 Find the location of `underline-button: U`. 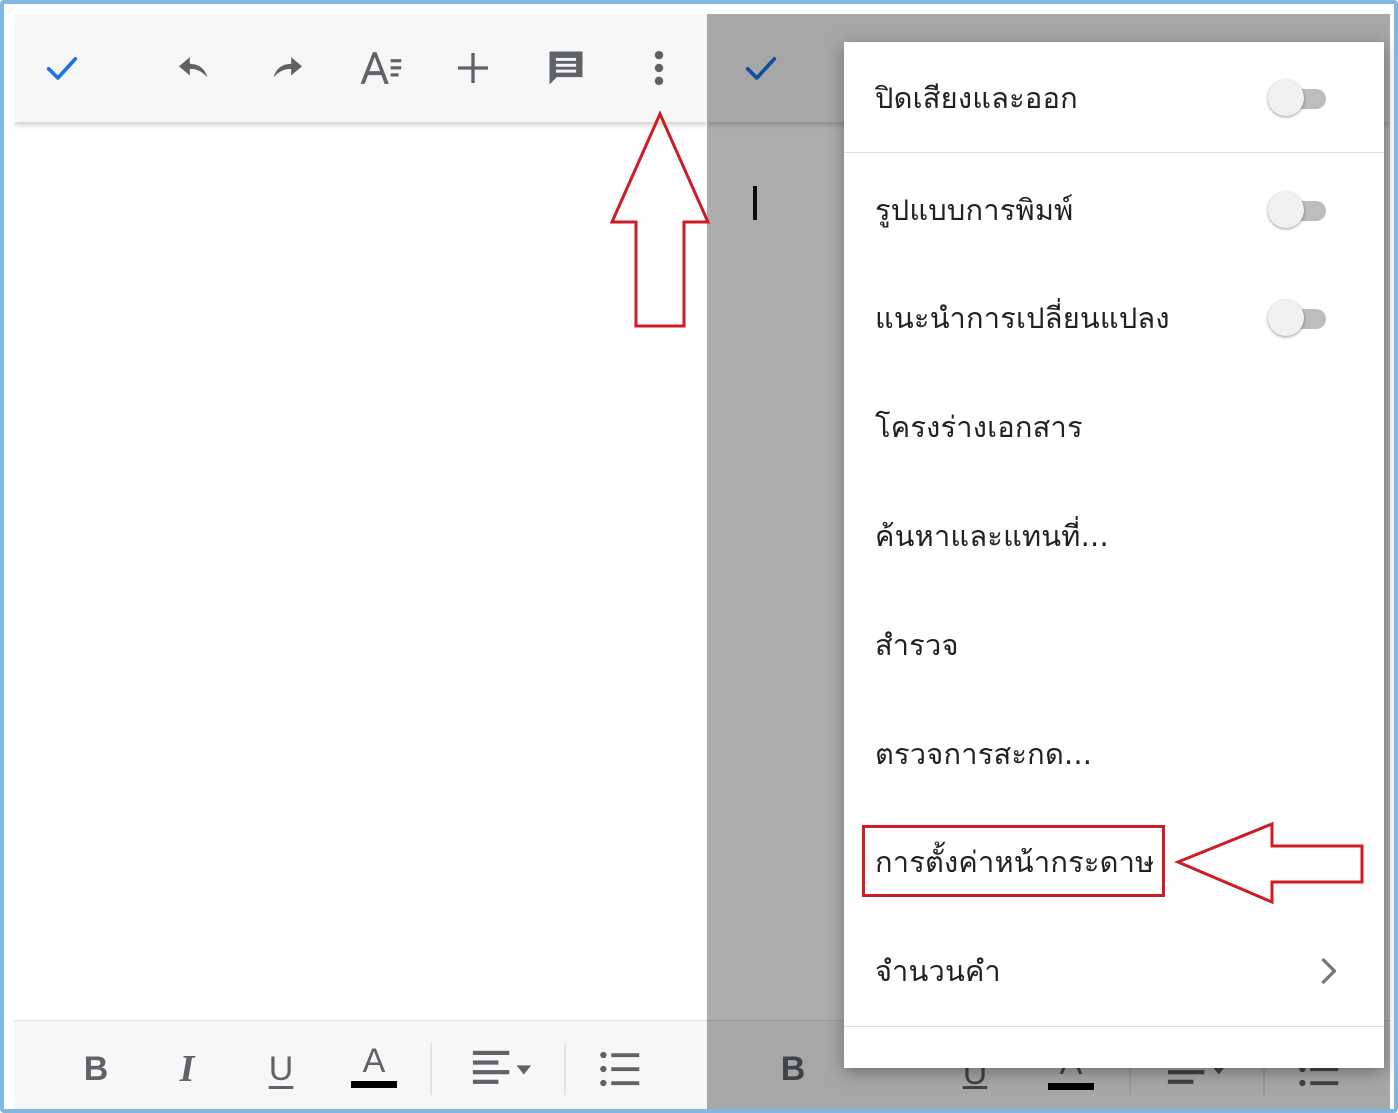

underline-button: U is located at coordinates (281, 1069).